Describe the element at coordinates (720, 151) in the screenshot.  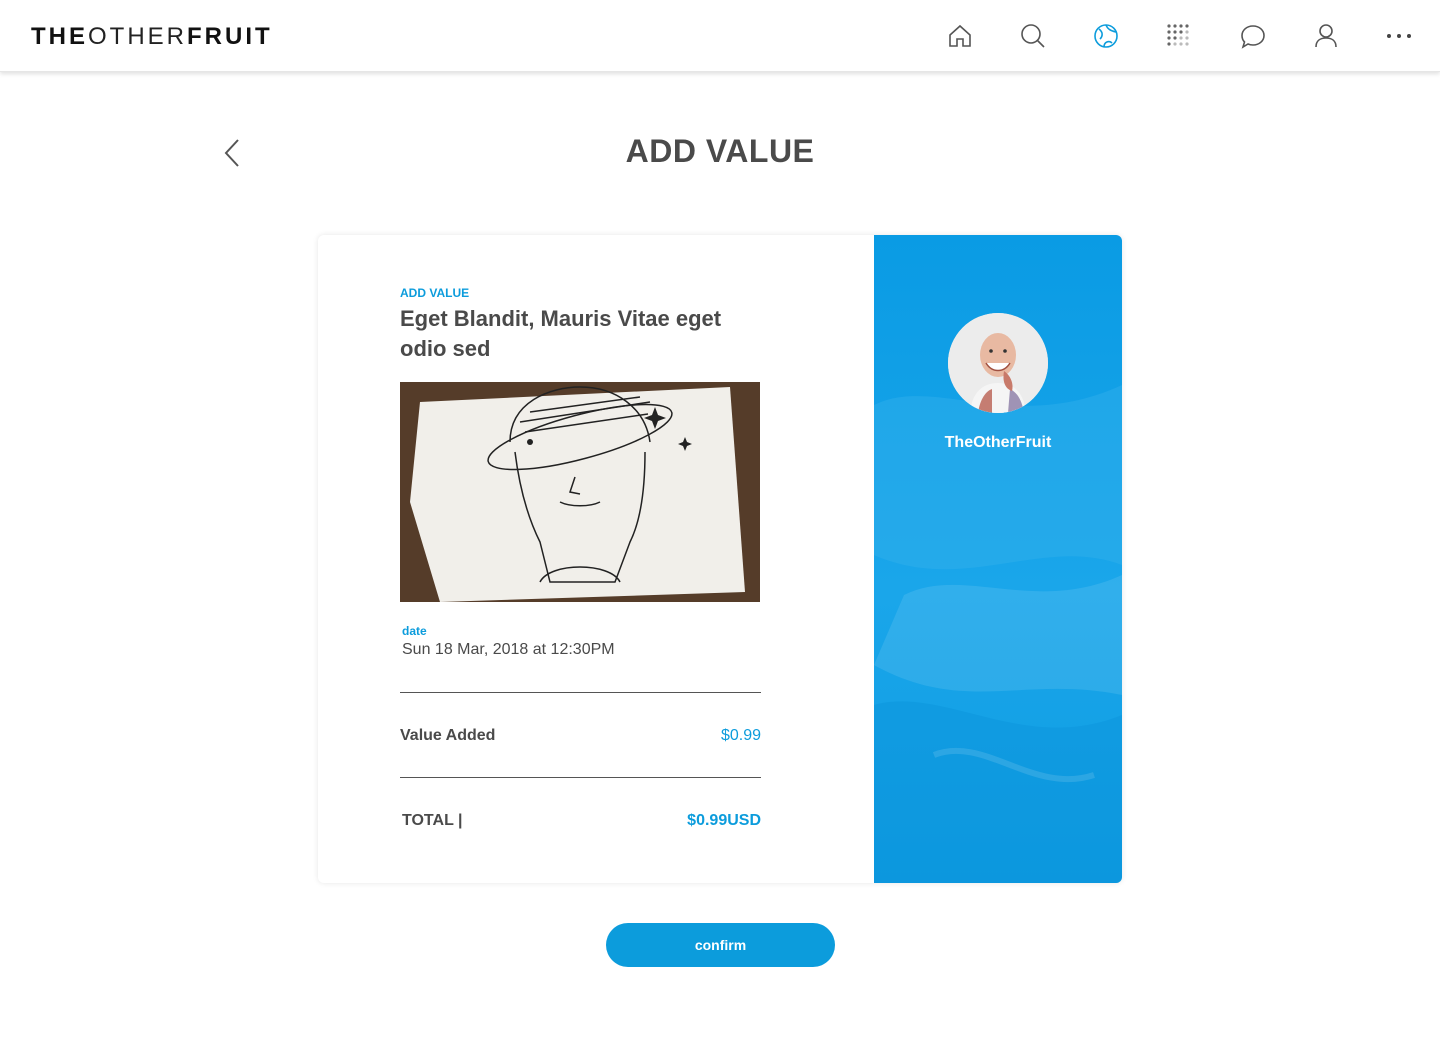
I see `page-title: ADD VALUE` at that location.